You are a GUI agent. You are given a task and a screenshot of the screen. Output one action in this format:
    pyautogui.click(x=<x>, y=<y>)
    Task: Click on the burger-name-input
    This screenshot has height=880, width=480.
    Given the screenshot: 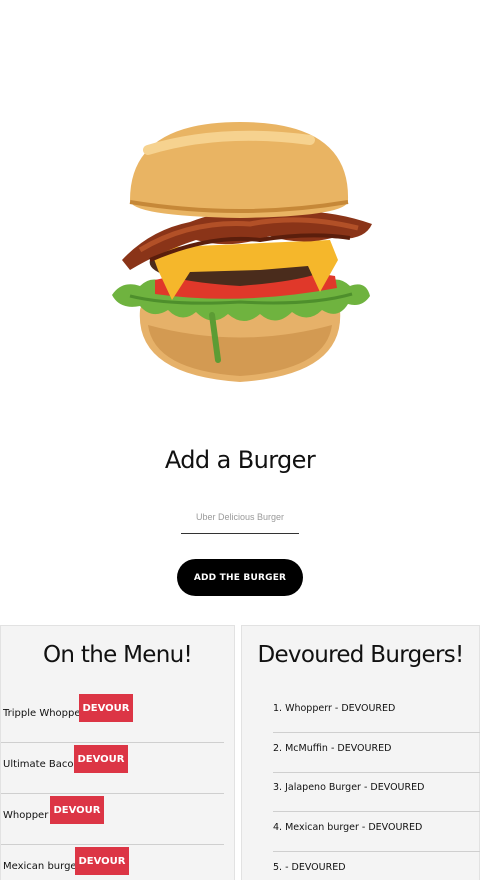 What is the action you would take?
    pyautogui.click(x=240, y=517)
    